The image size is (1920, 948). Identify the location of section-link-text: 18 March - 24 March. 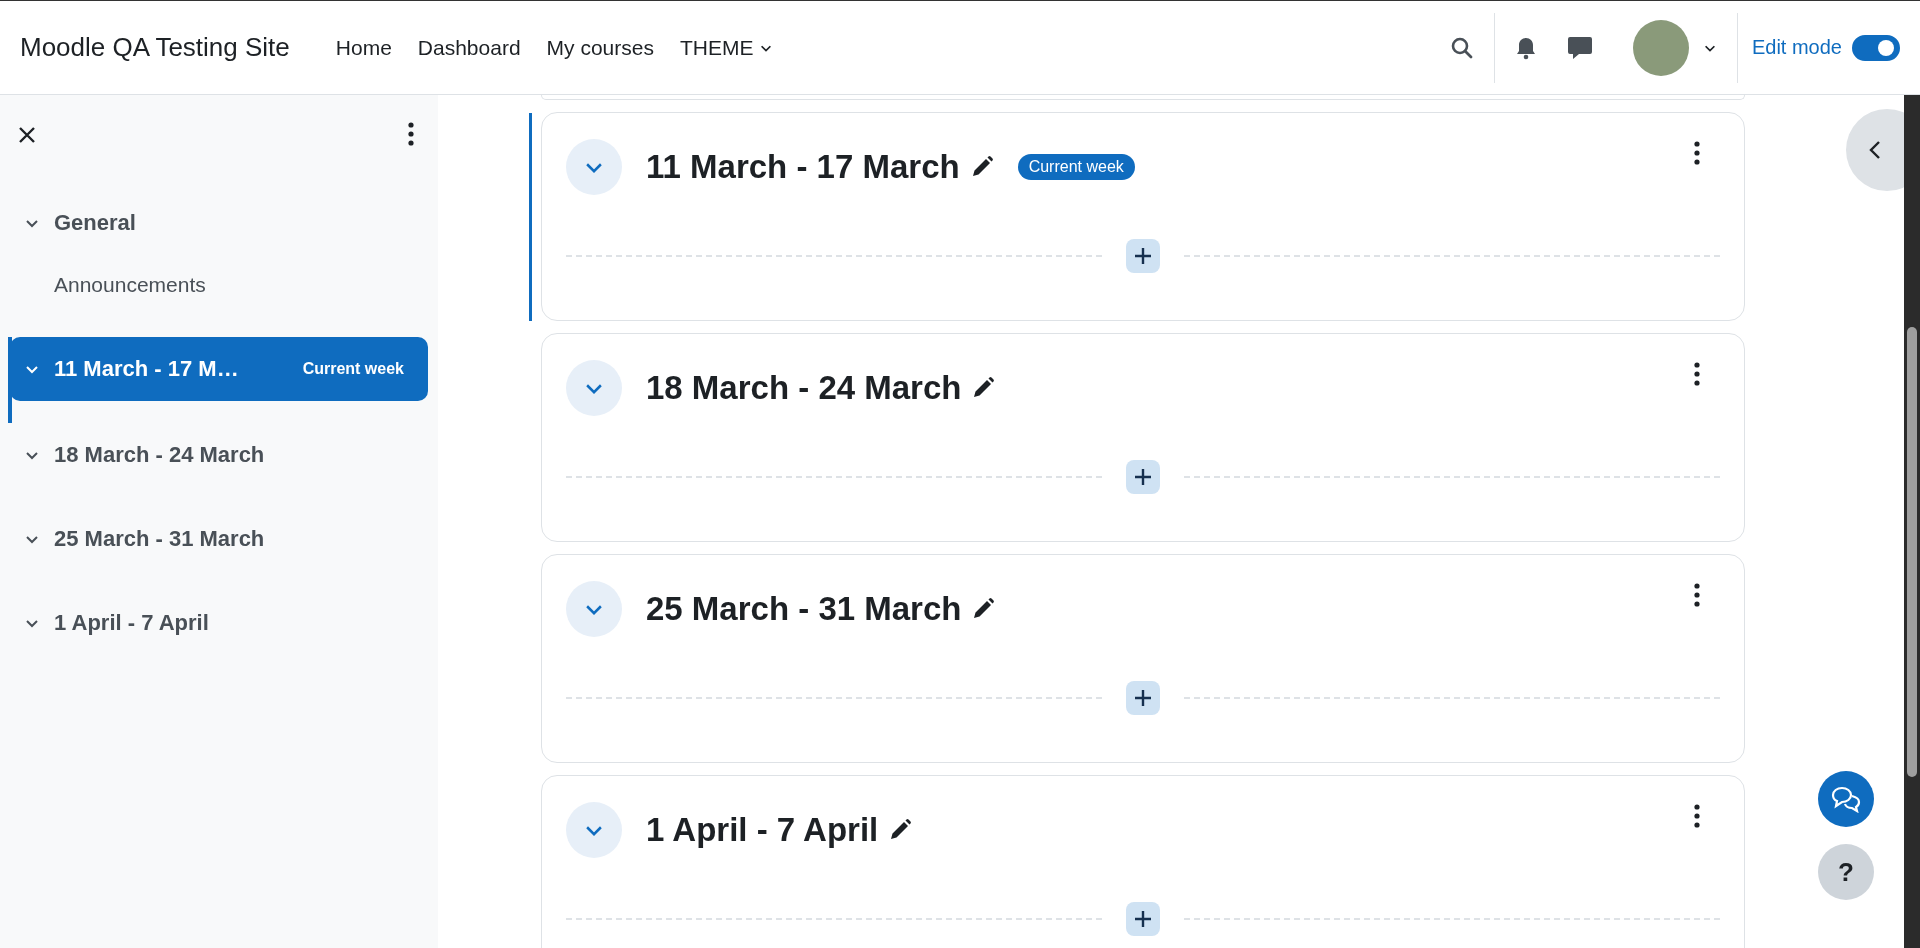
(160, 455).